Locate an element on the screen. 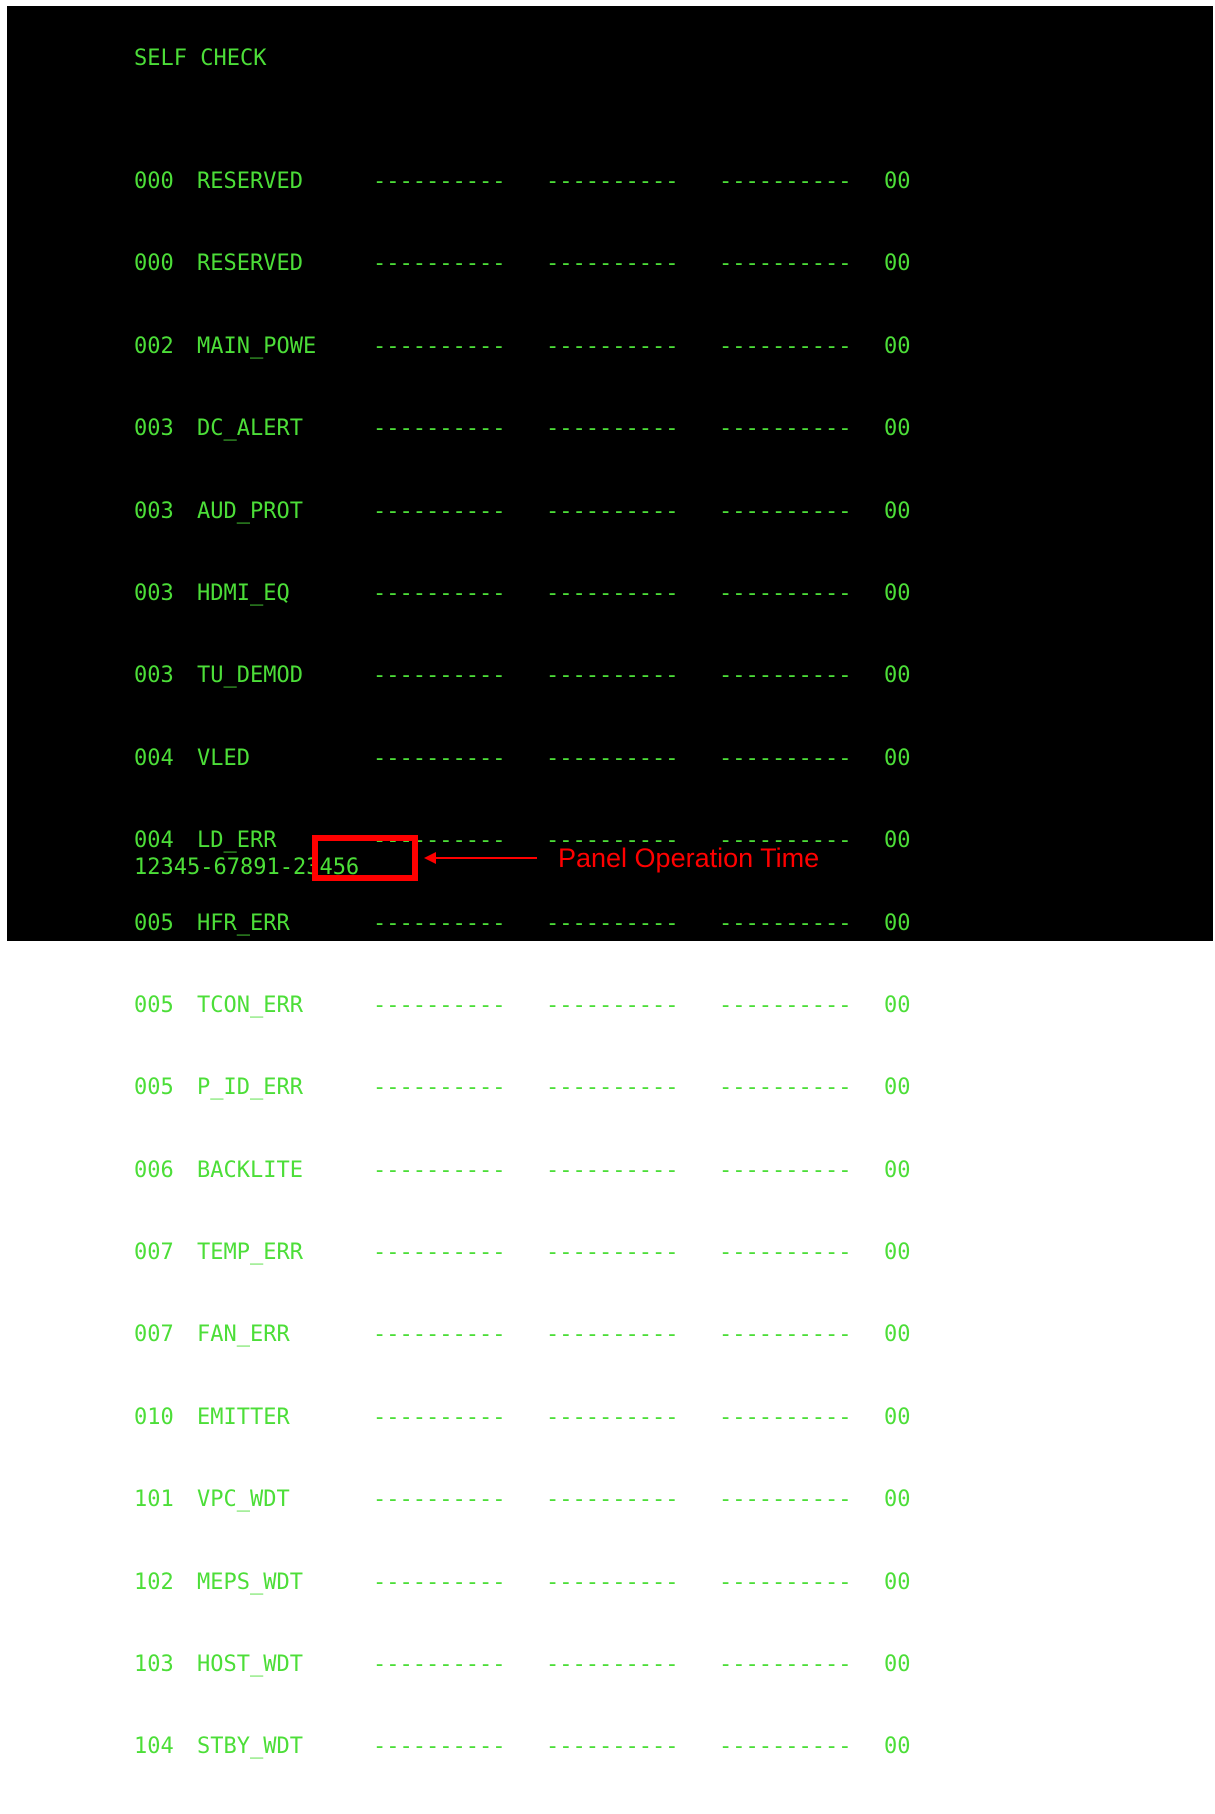 This screenshot has width=1215, height=1814. item-name: AUD_PROT is located at coordinates (250, 511).